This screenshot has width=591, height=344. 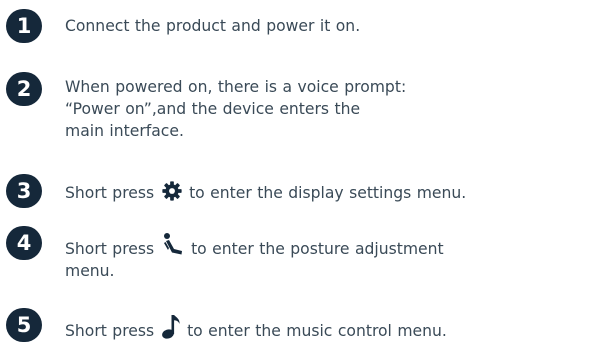 I want to click on step-4-after-1: to enter the posture adjustment, so click(x=317, y=249).